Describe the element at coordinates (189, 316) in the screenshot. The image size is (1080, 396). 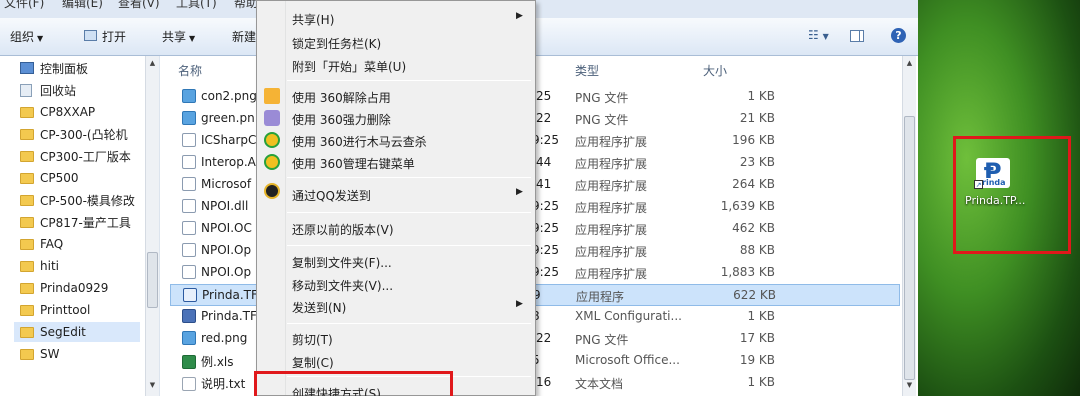
I see `config-file-icon` at that location.